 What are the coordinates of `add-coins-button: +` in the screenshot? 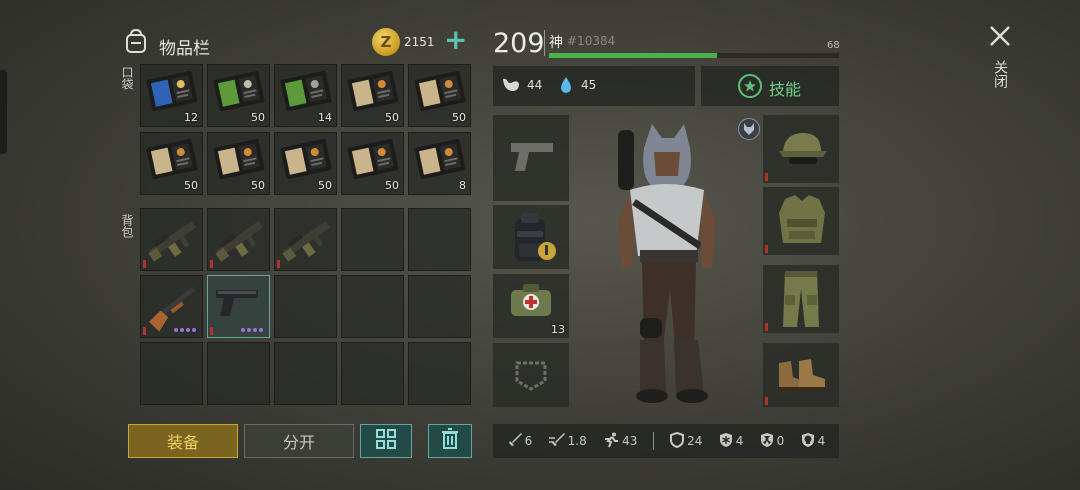 It's located at (456, 40).